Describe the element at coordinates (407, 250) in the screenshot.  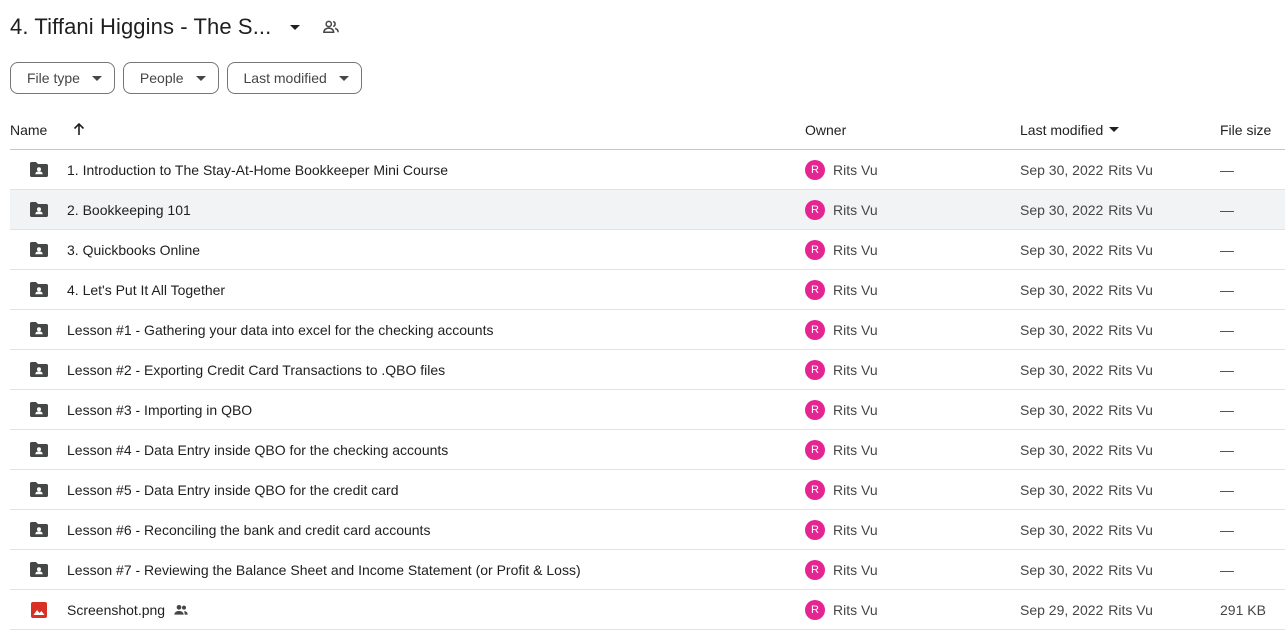
I see `cell-name: 3. Quickbooks Online` at that location.